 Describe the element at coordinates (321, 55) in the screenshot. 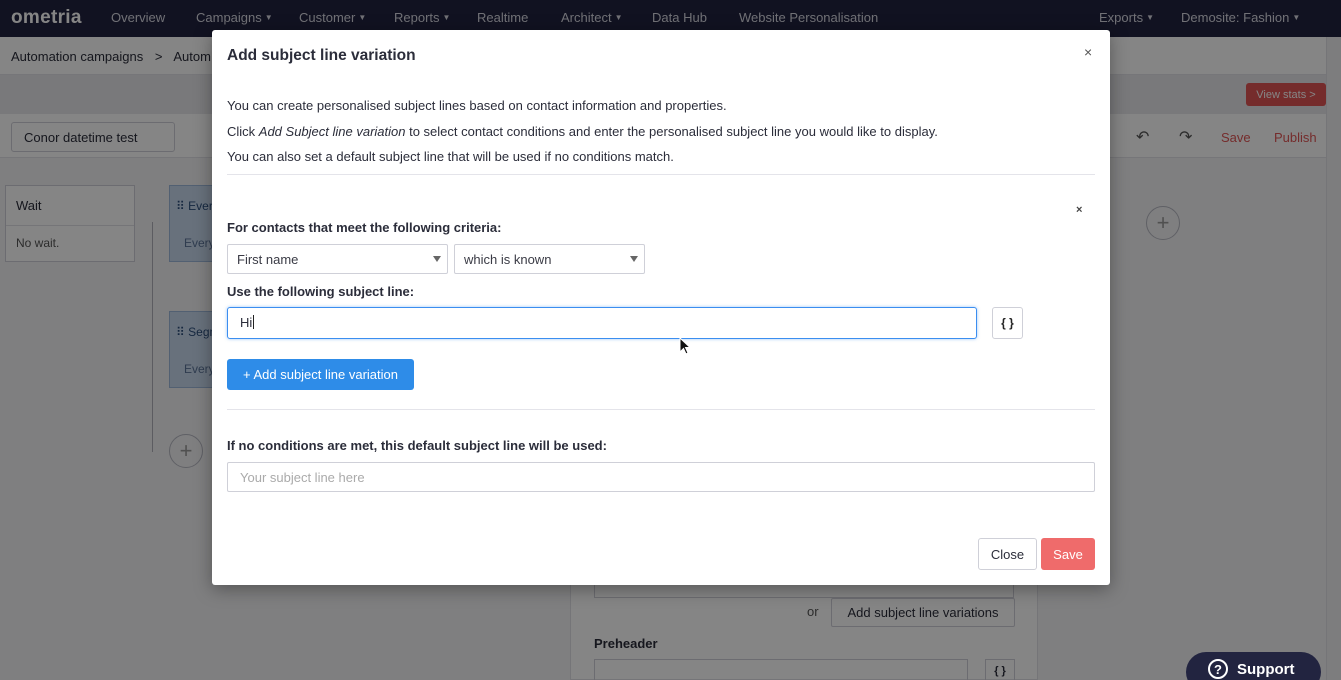

I see `modal-title: Add subject line variation` at that location.